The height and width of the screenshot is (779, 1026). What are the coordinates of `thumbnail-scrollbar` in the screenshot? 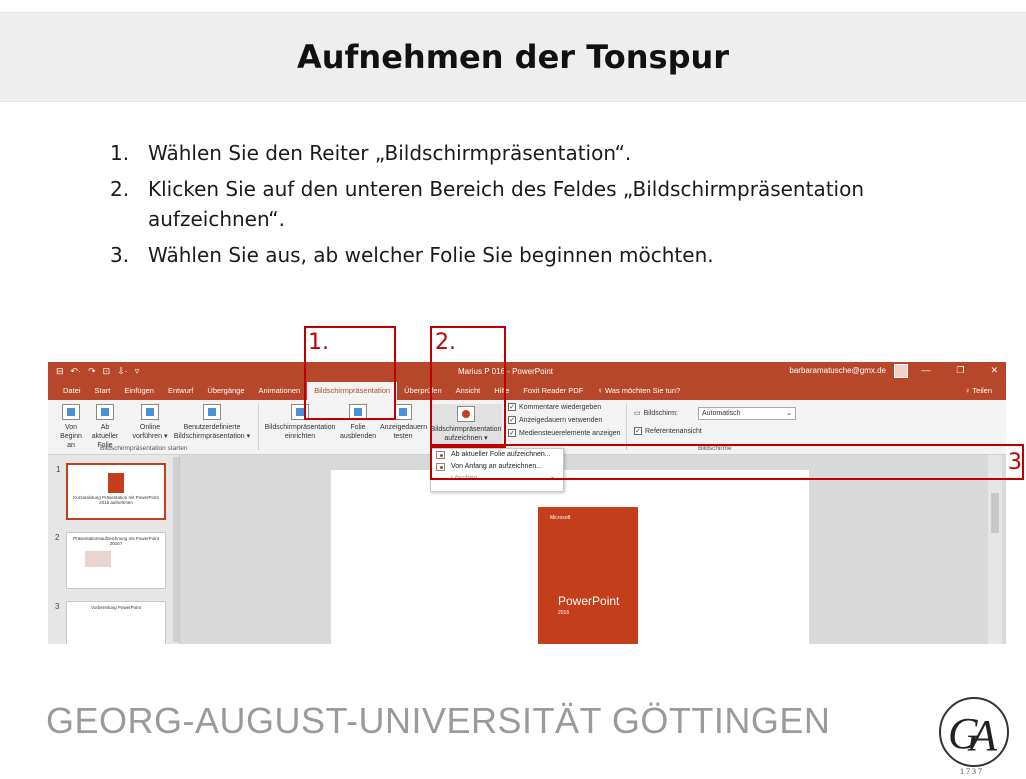 It's located at (176, 549).